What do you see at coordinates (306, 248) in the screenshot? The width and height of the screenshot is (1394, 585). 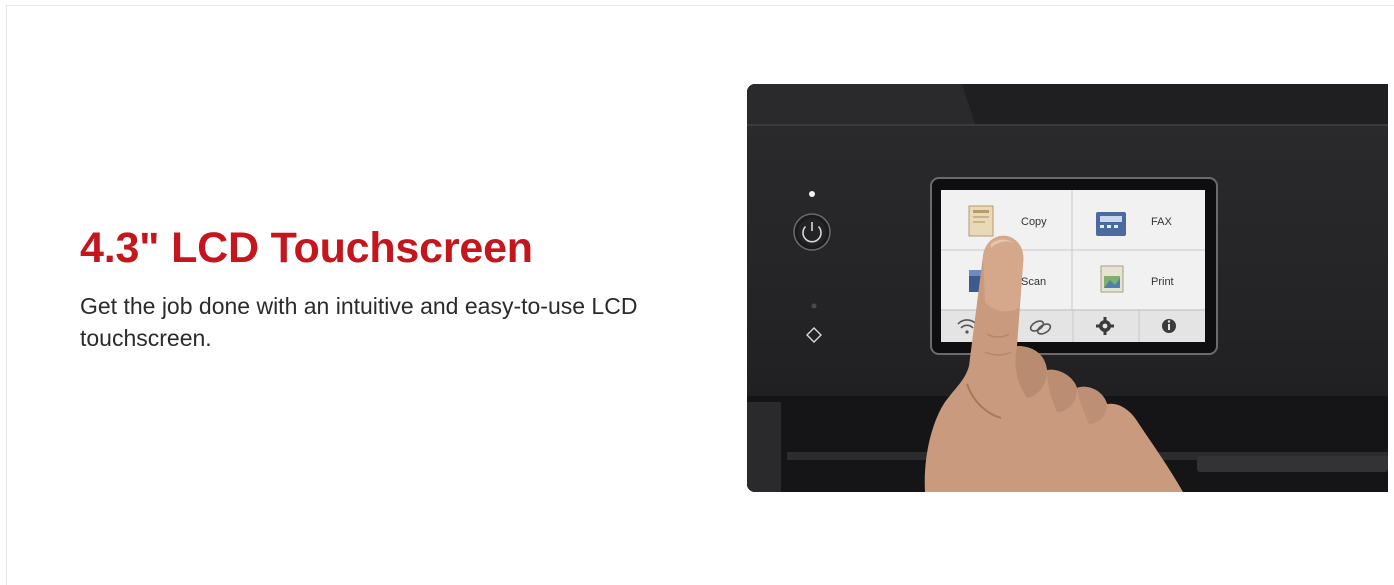 I see `feature-headline: 4.3" LCD Touchscreen` at bounding box center [306, 248].